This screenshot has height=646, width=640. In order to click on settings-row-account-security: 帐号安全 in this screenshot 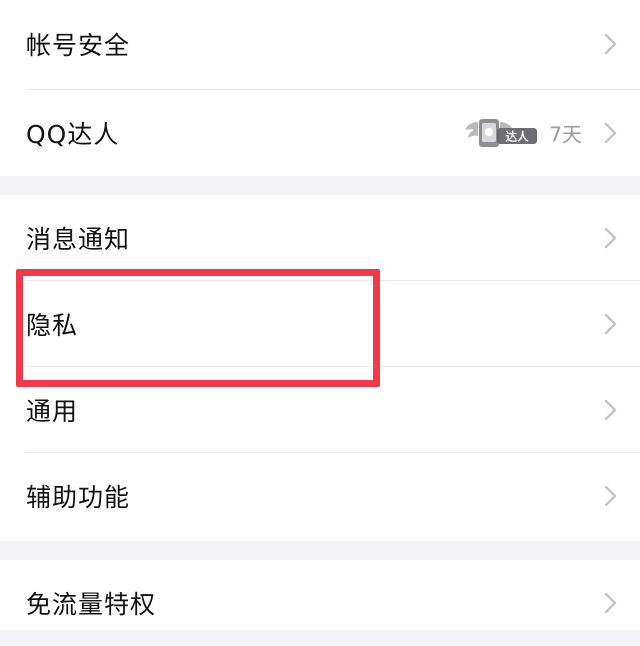, I will do `click(320, 45)`.